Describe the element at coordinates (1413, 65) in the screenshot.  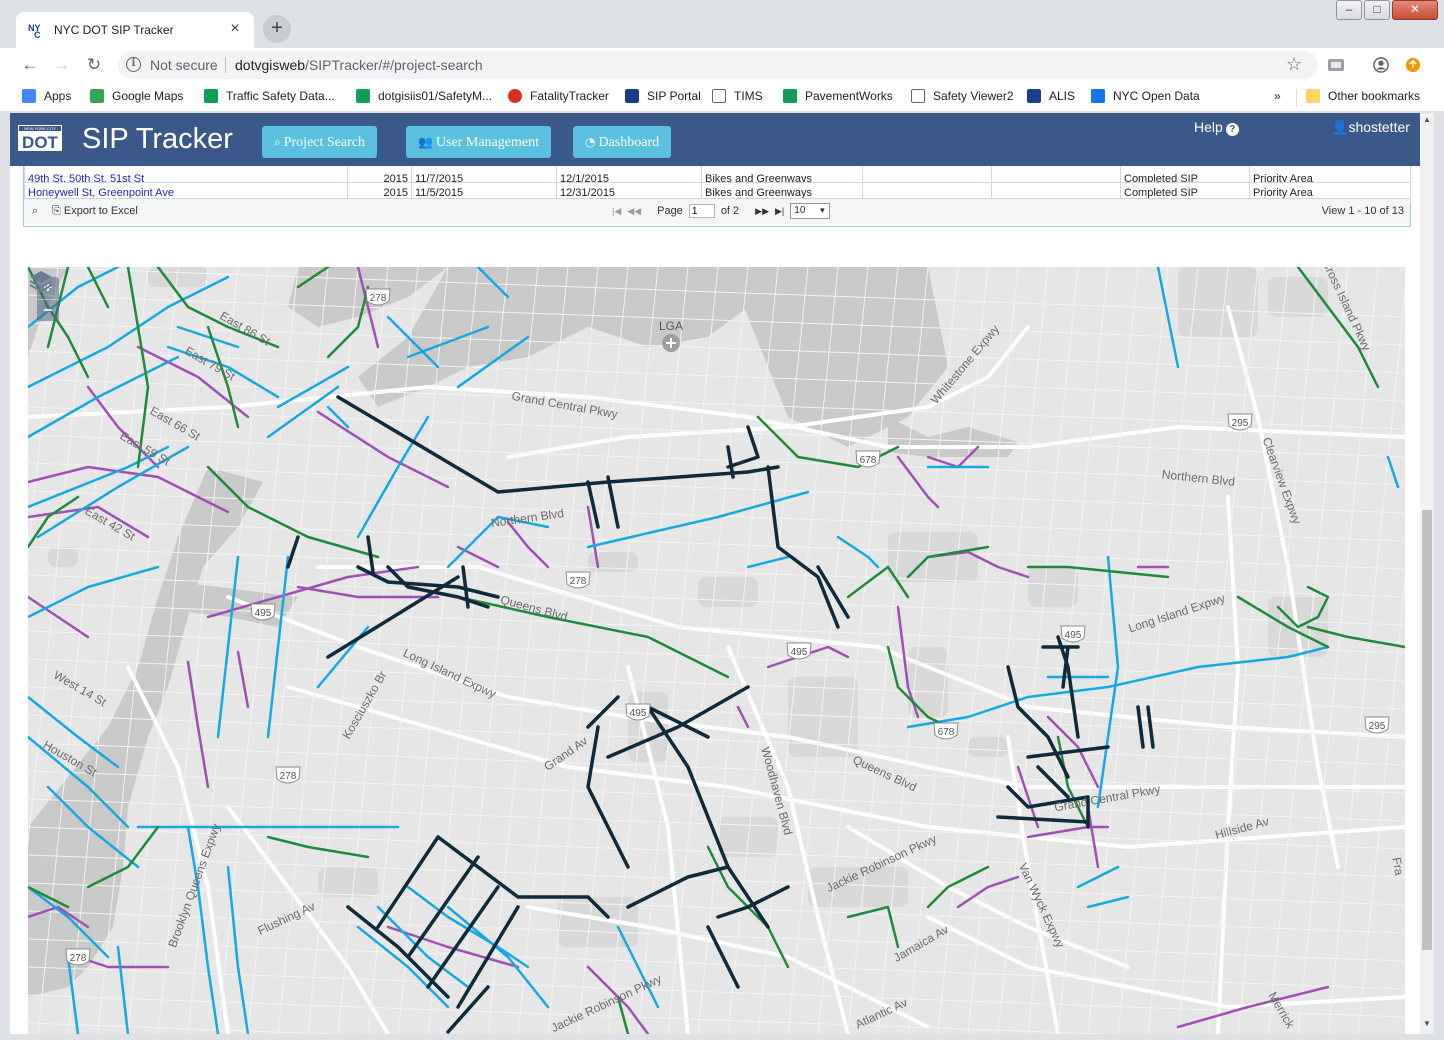
I see `update-icon` at that location.